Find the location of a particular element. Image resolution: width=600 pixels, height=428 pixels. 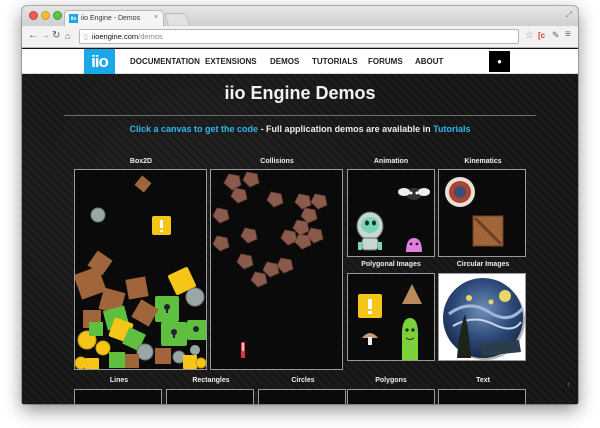

collisions-canvas is located at coordinates (276, 269).